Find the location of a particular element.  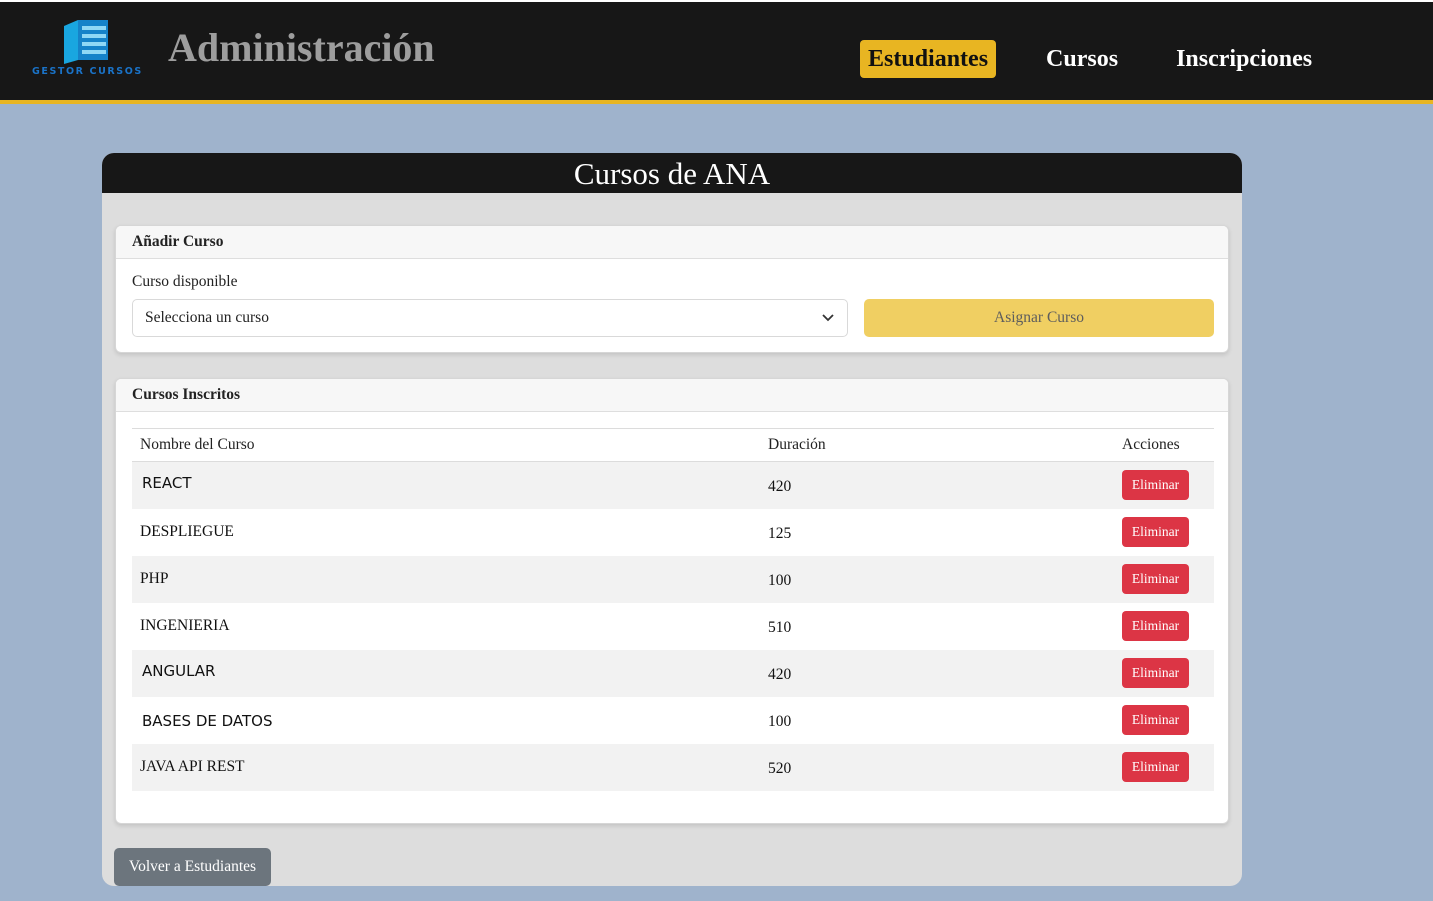

main-nav: Estudiantes Cursos Inscripciones is located at coordinates (1090, 59).